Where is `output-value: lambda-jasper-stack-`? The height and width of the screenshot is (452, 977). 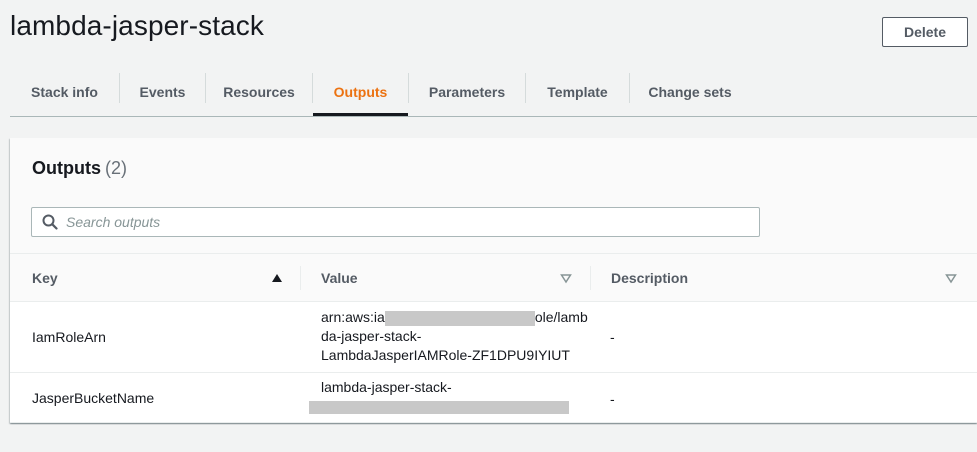
output-value: lambda-jasper-stack- is located at coordinates (386, 387).